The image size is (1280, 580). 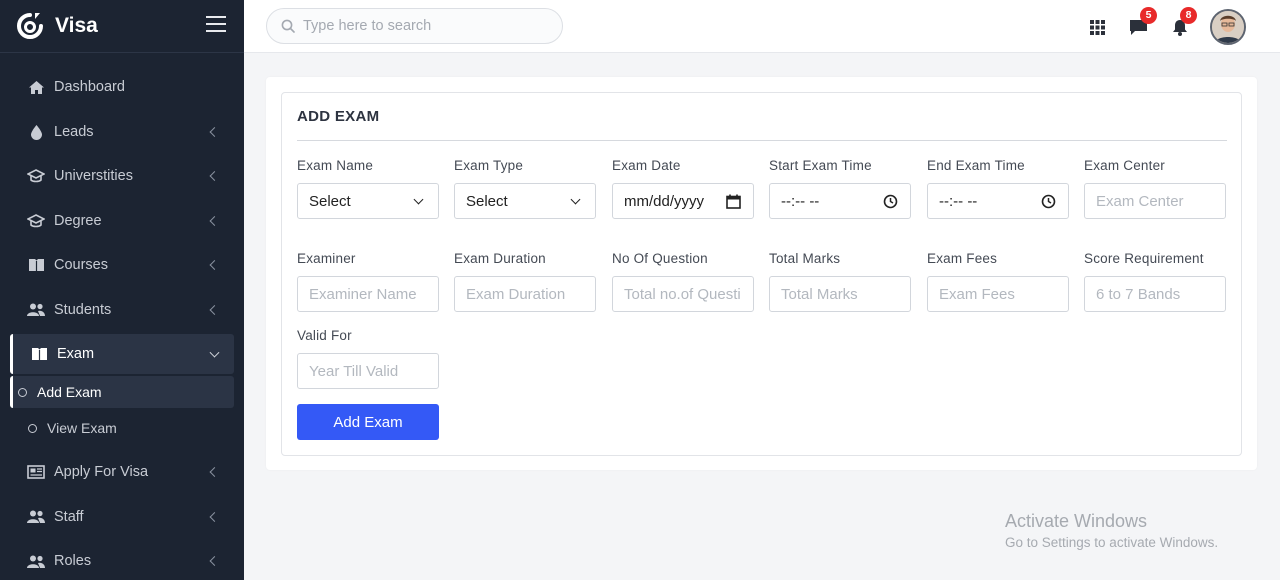 What do you see at coordinates (36, 132) in the screenshot?
I see `drop-icon` at bounding box center [36, 132].